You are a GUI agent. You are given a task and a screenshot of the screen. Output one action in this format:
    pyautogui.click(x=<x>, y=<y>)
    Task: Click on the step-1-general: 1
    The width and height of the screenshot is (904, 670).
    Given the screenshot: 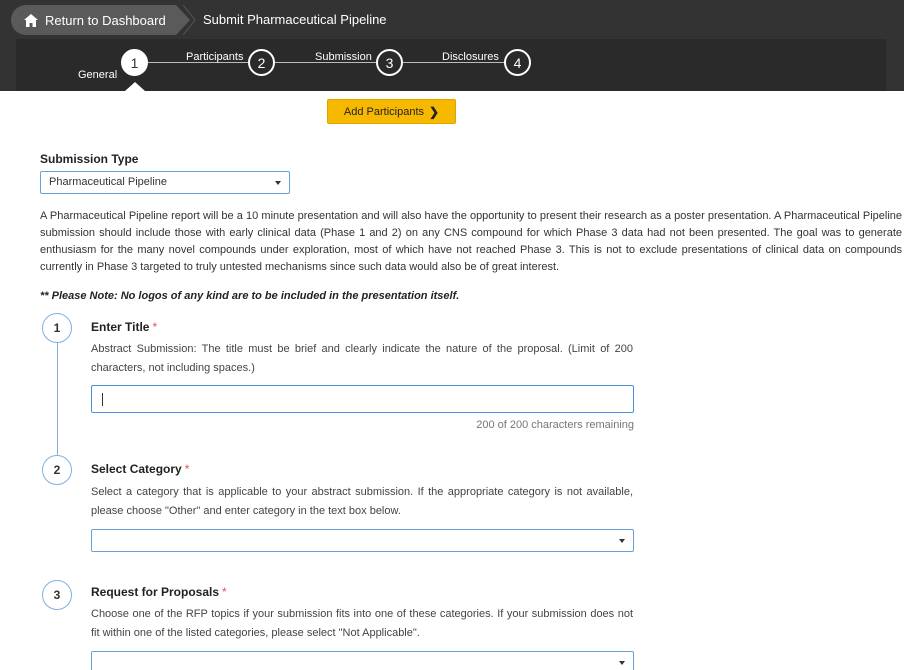 What is the action you would take?
    pyautogui.click(x=134, y=62)
    